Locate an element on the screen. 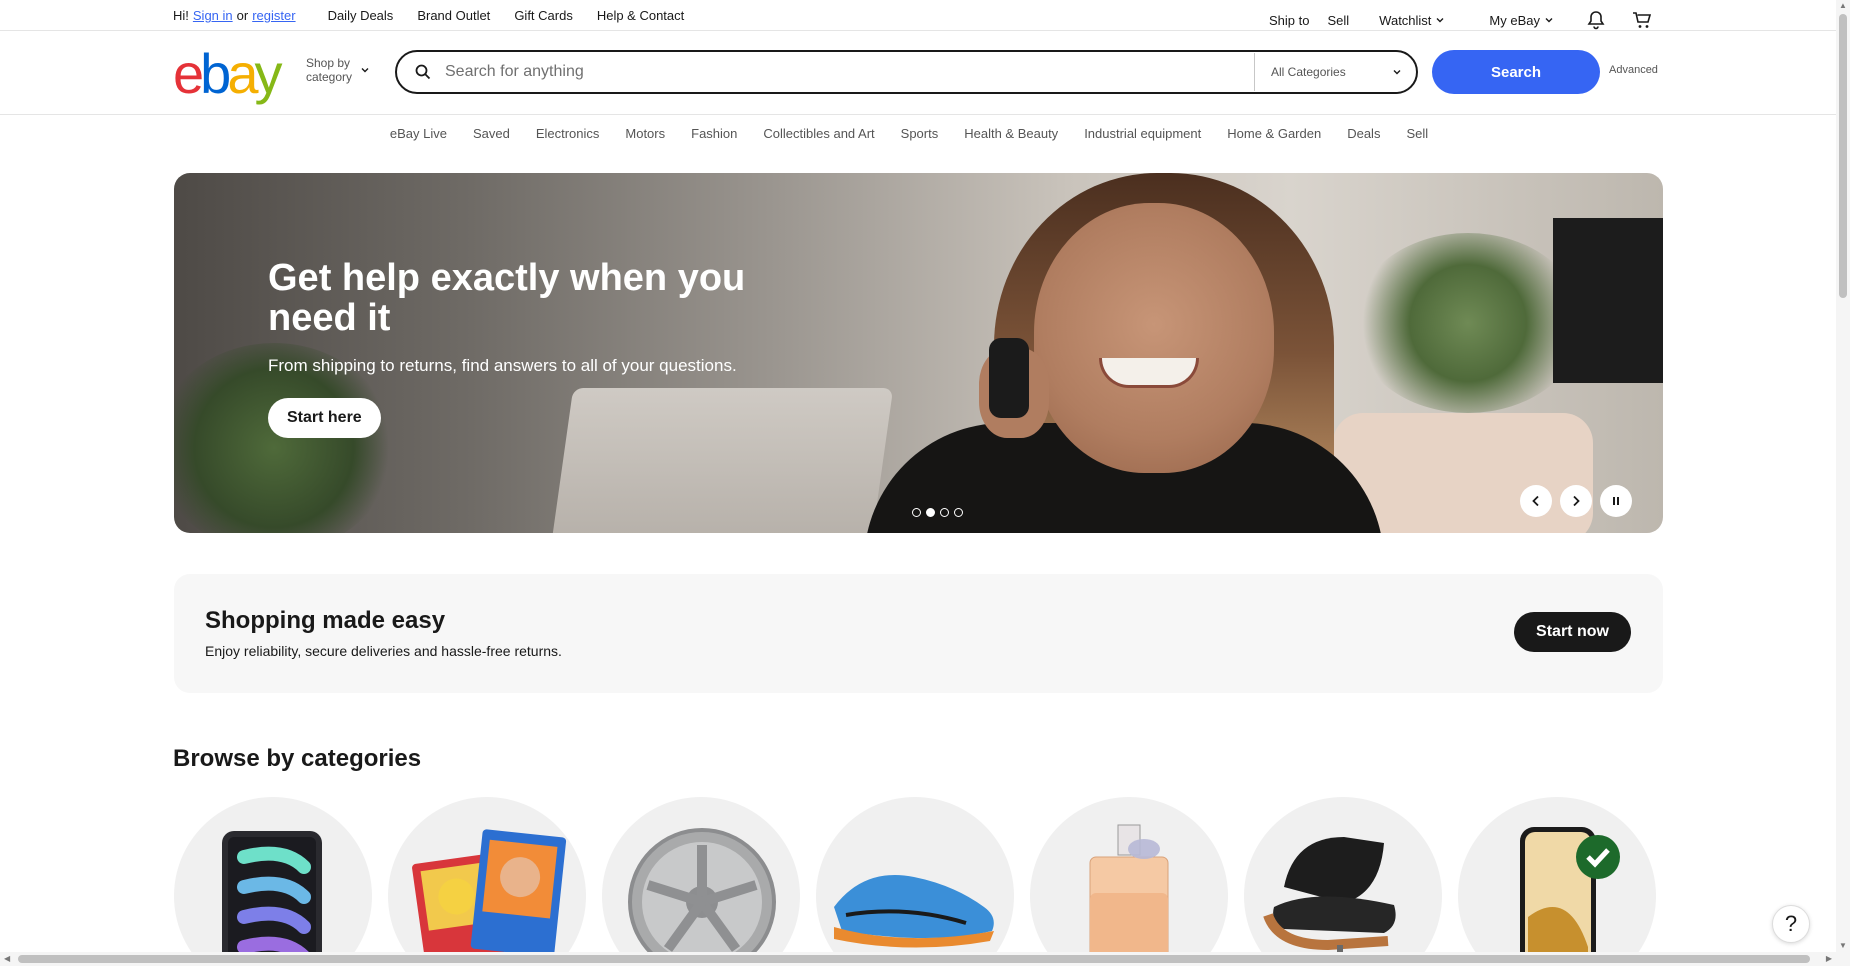 The image size is (1850, 966). daily-deals-link: Daily Deals is located at coordinates (361, 15).